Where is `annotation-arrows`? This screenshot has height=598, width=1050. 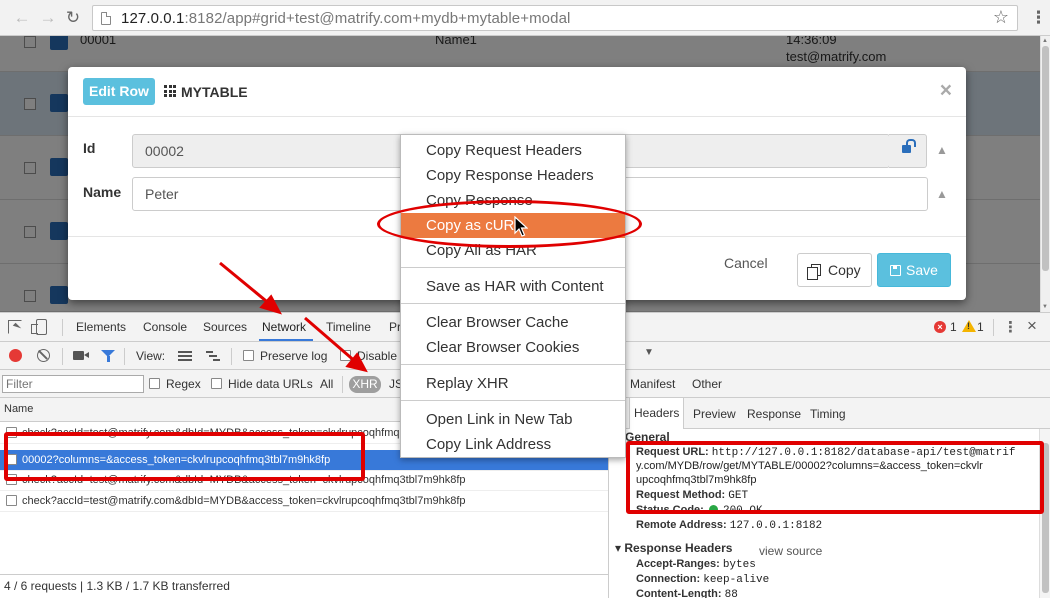 annotation-arrows is located at coordinates (293, 317).